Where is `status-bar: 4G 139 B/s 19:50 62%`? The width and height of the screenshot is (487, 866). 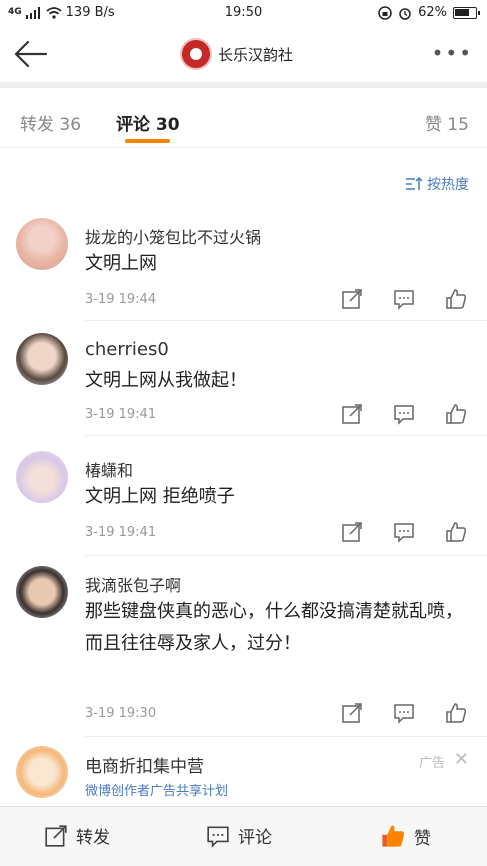 status-bar: 4G 139 B/s 19:50 62% is located at coordinates (243, 13).